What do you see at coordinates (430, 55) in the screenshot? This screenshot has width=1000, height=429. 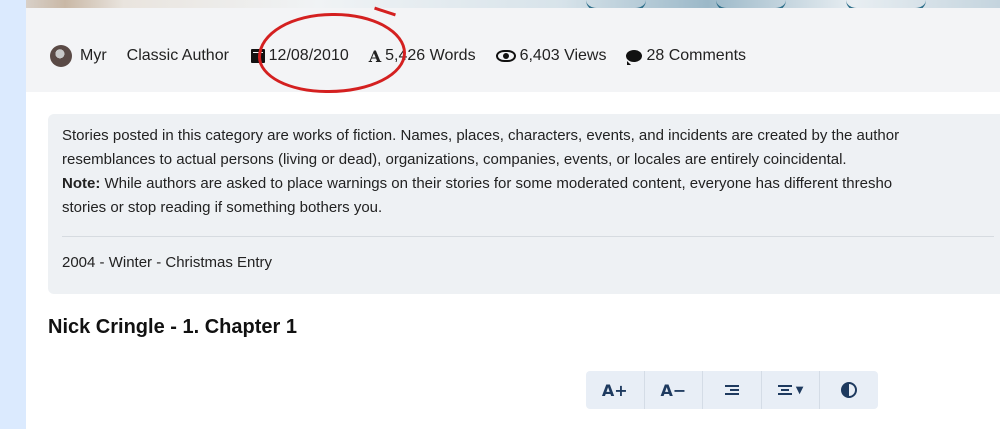 I see `words-text: 5,426 Words` at bounding box center [430, 55].